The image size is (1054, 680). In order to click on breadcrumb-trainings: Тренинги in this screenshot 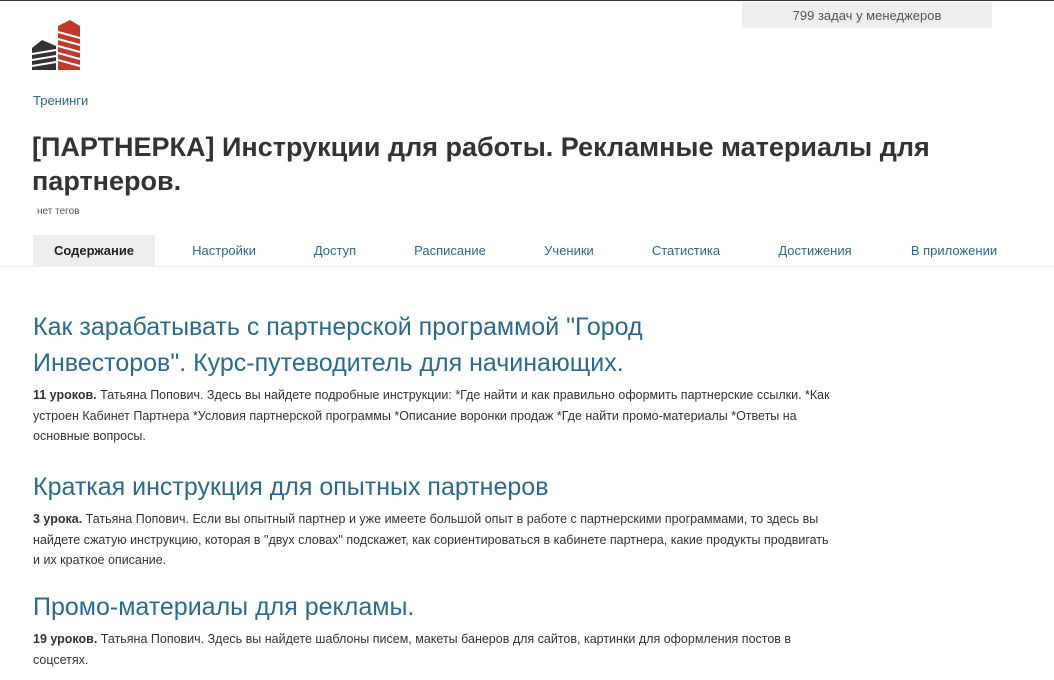, I will do `click(60, 100)`.